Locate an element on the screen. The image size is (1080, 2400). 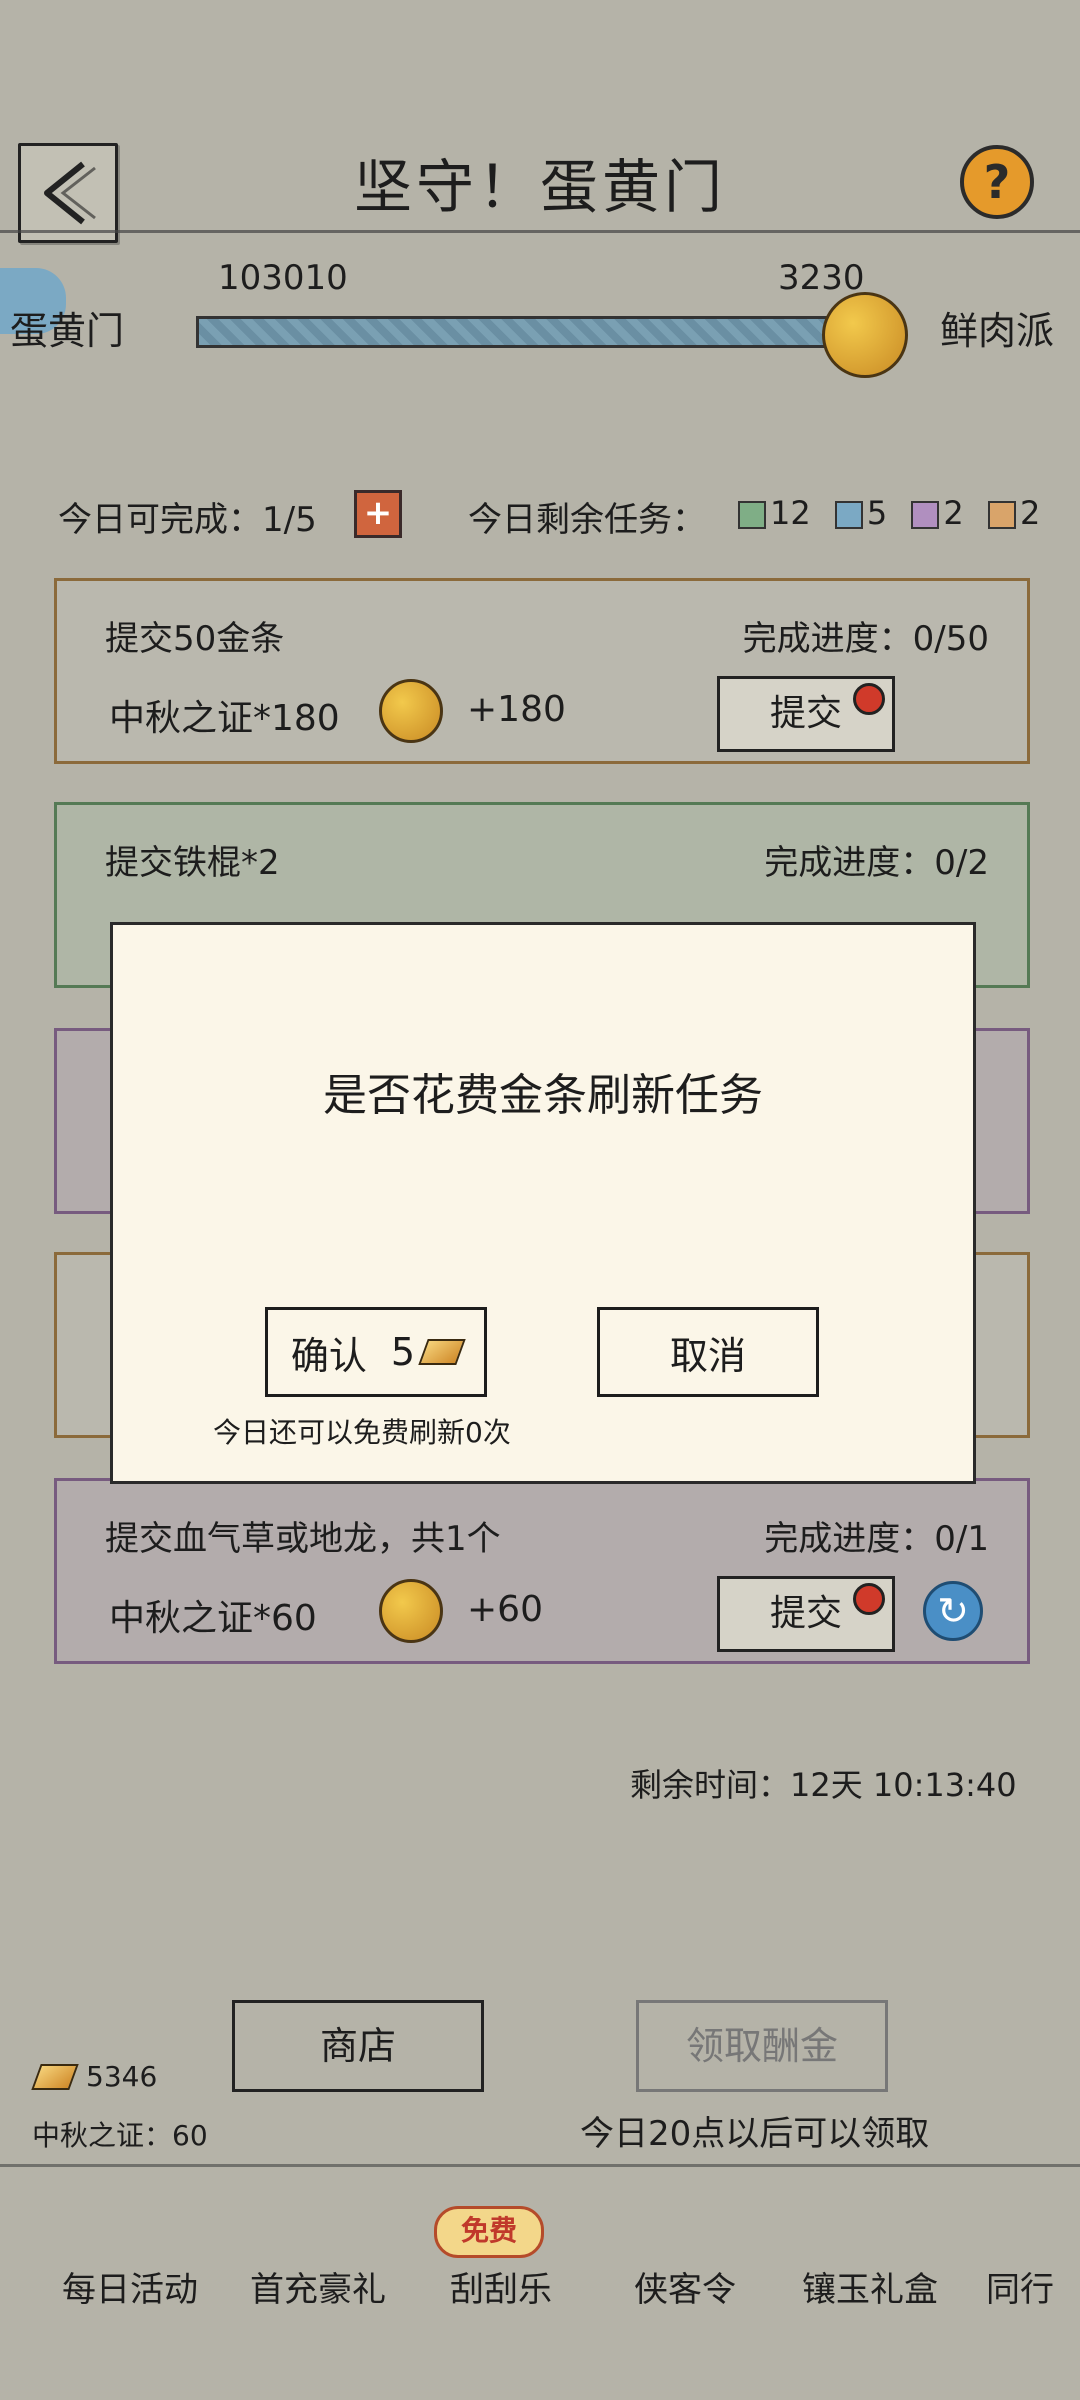
task-title: 提交50金条 is located at coordinates (195, 639).